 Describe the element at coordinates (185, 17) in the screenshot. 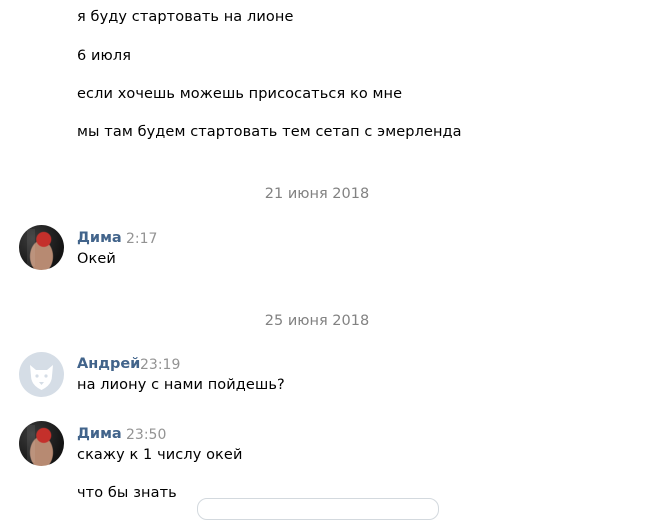

I see `message-line: я буду стартовать на лионе` at that location.